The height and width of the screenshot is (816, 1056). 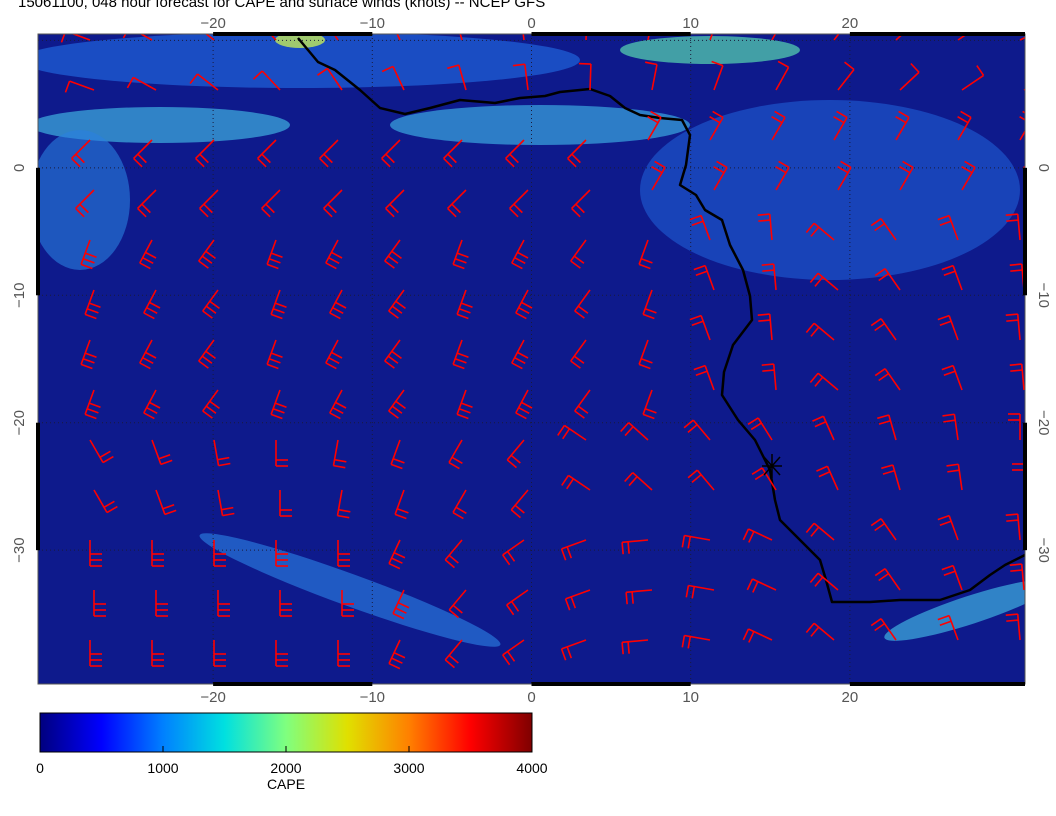 I want to click on lon-tick-label-bottom: 20, so click(x=850, y=697).